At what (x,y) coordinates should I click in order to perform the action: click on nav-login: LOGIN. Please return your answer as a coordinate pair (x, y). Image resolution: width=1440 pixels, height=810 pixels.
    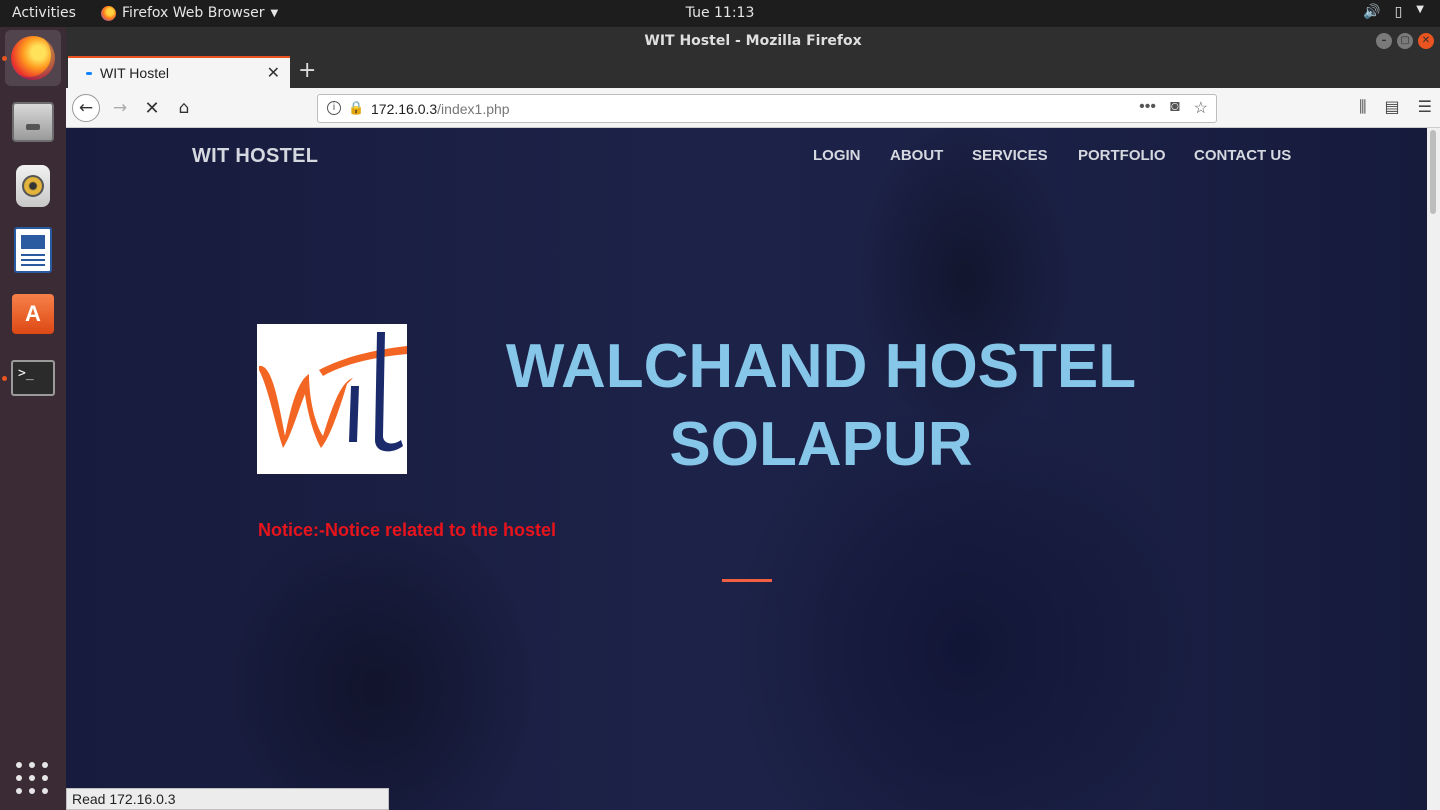
    Looking at the image, I should click on (837, 155).